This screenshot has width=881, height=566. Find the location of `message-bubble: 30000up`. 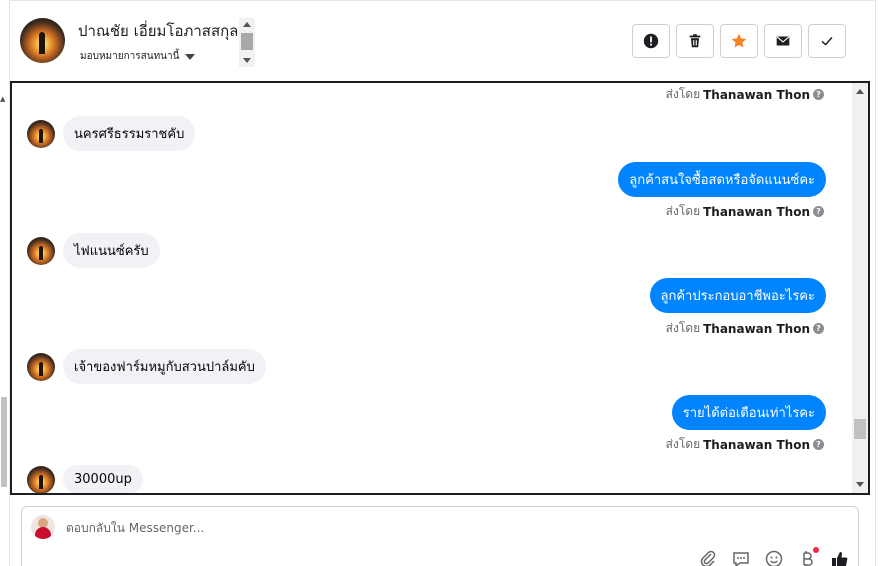

message-bubble: 30000up is located at coordinates (103, 479).